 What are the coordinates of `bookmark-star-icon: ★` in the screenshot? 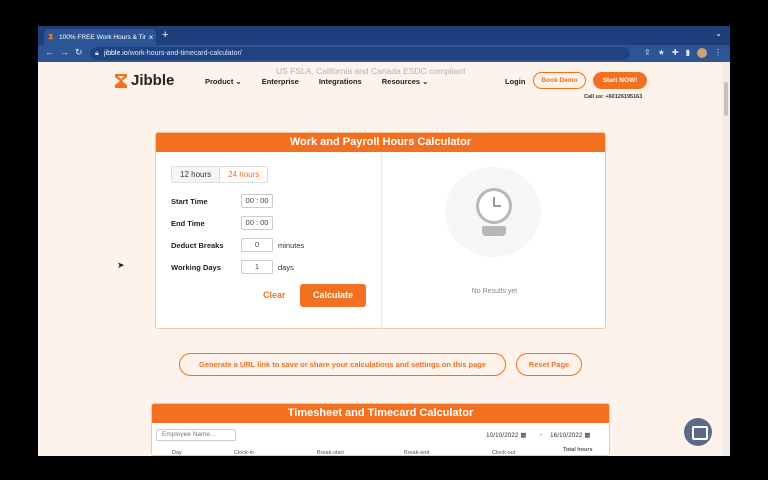 It's located at (661, 53).